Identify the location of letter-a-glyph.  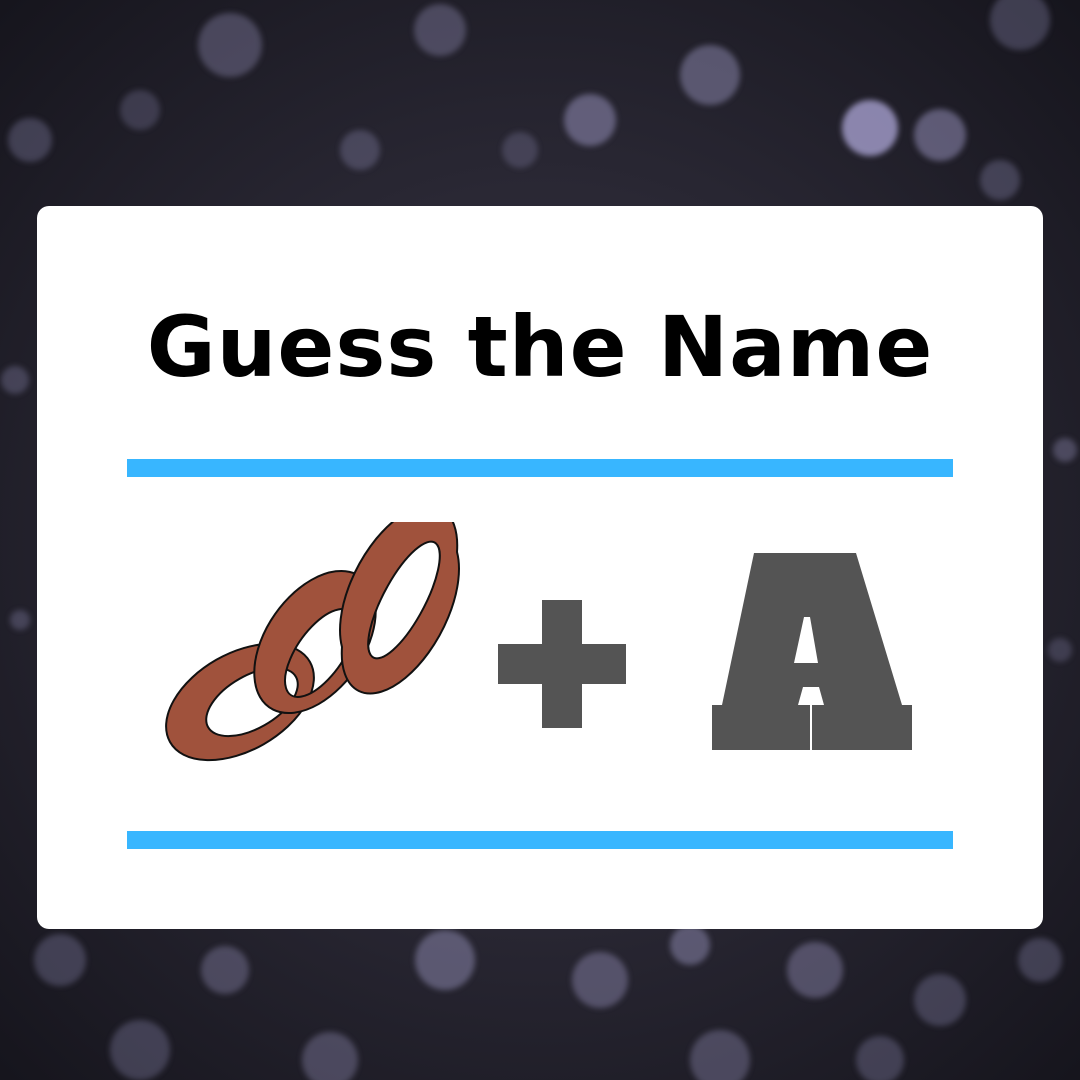
(811, 650).